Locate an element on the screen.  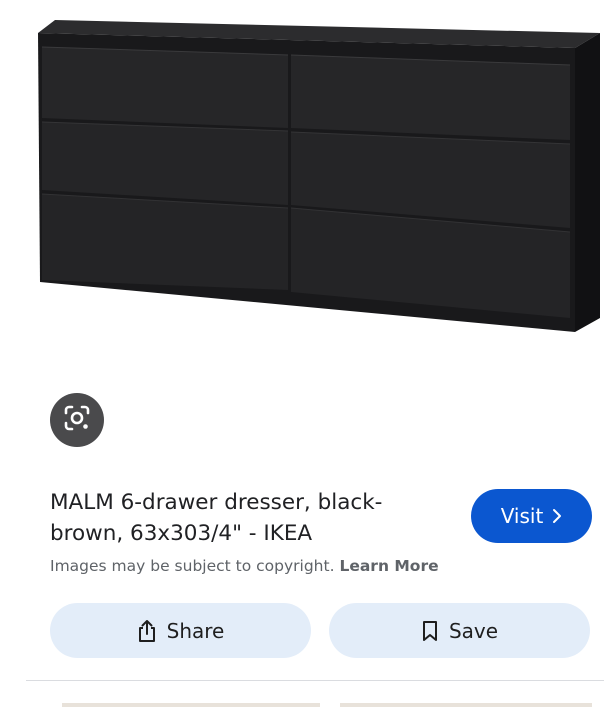
visit-button: Visit is located at coordinates (531, 516).